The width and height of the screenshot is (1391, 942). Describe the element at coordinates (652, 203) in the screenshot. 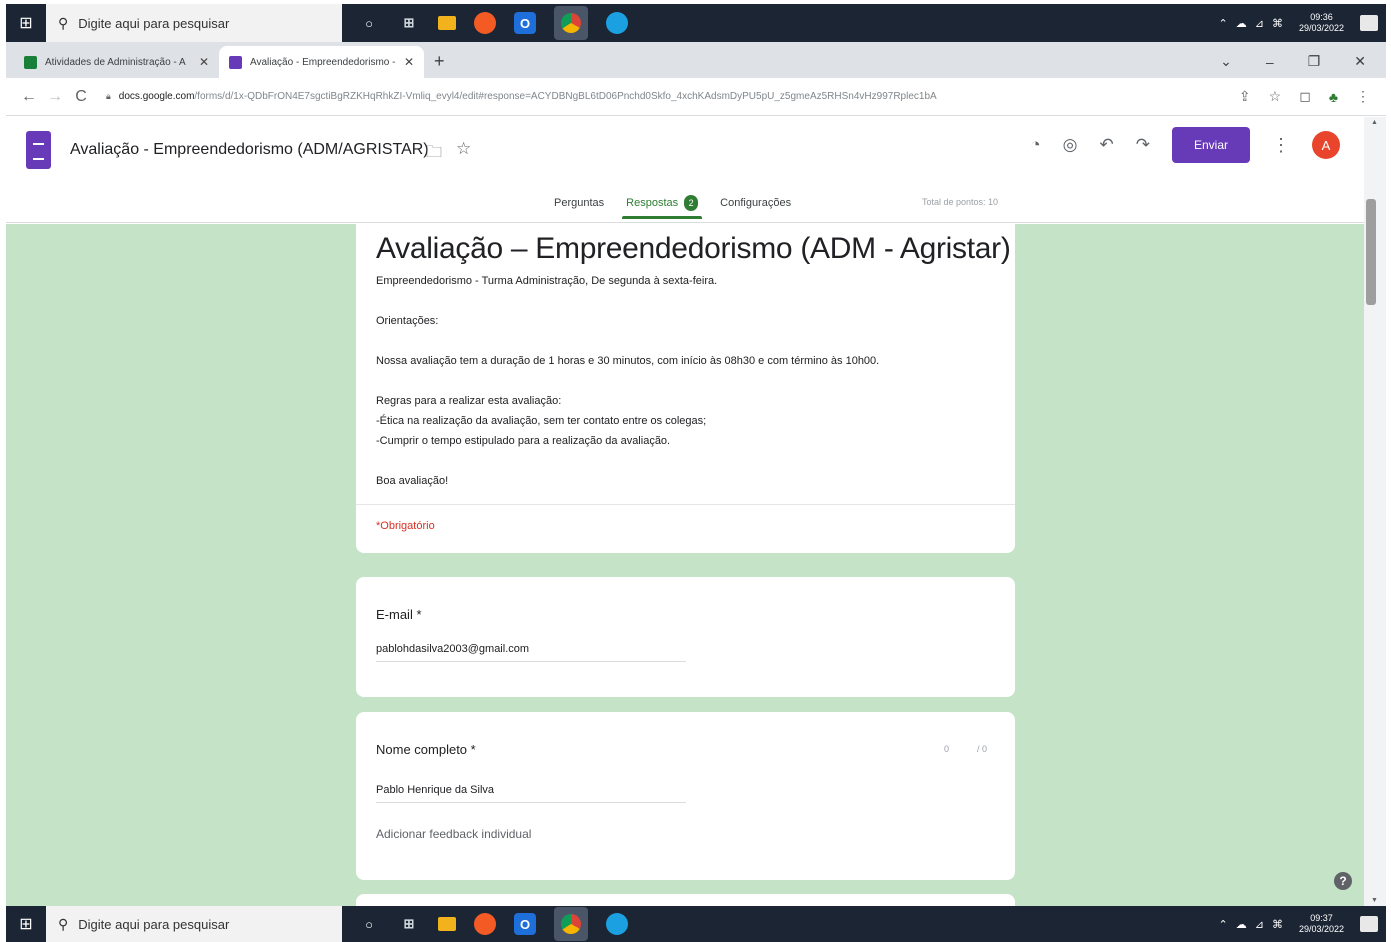

I see `tab-label: Respostas` at that location.